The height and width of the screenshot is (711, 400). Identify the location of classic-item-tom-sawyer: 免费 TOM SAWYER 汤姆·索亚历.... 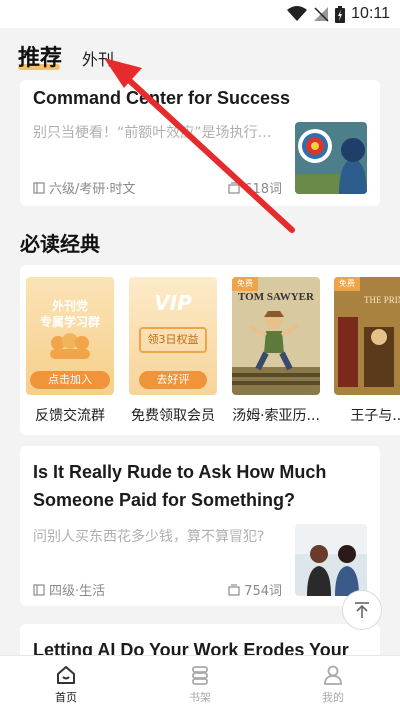
(276, 351).